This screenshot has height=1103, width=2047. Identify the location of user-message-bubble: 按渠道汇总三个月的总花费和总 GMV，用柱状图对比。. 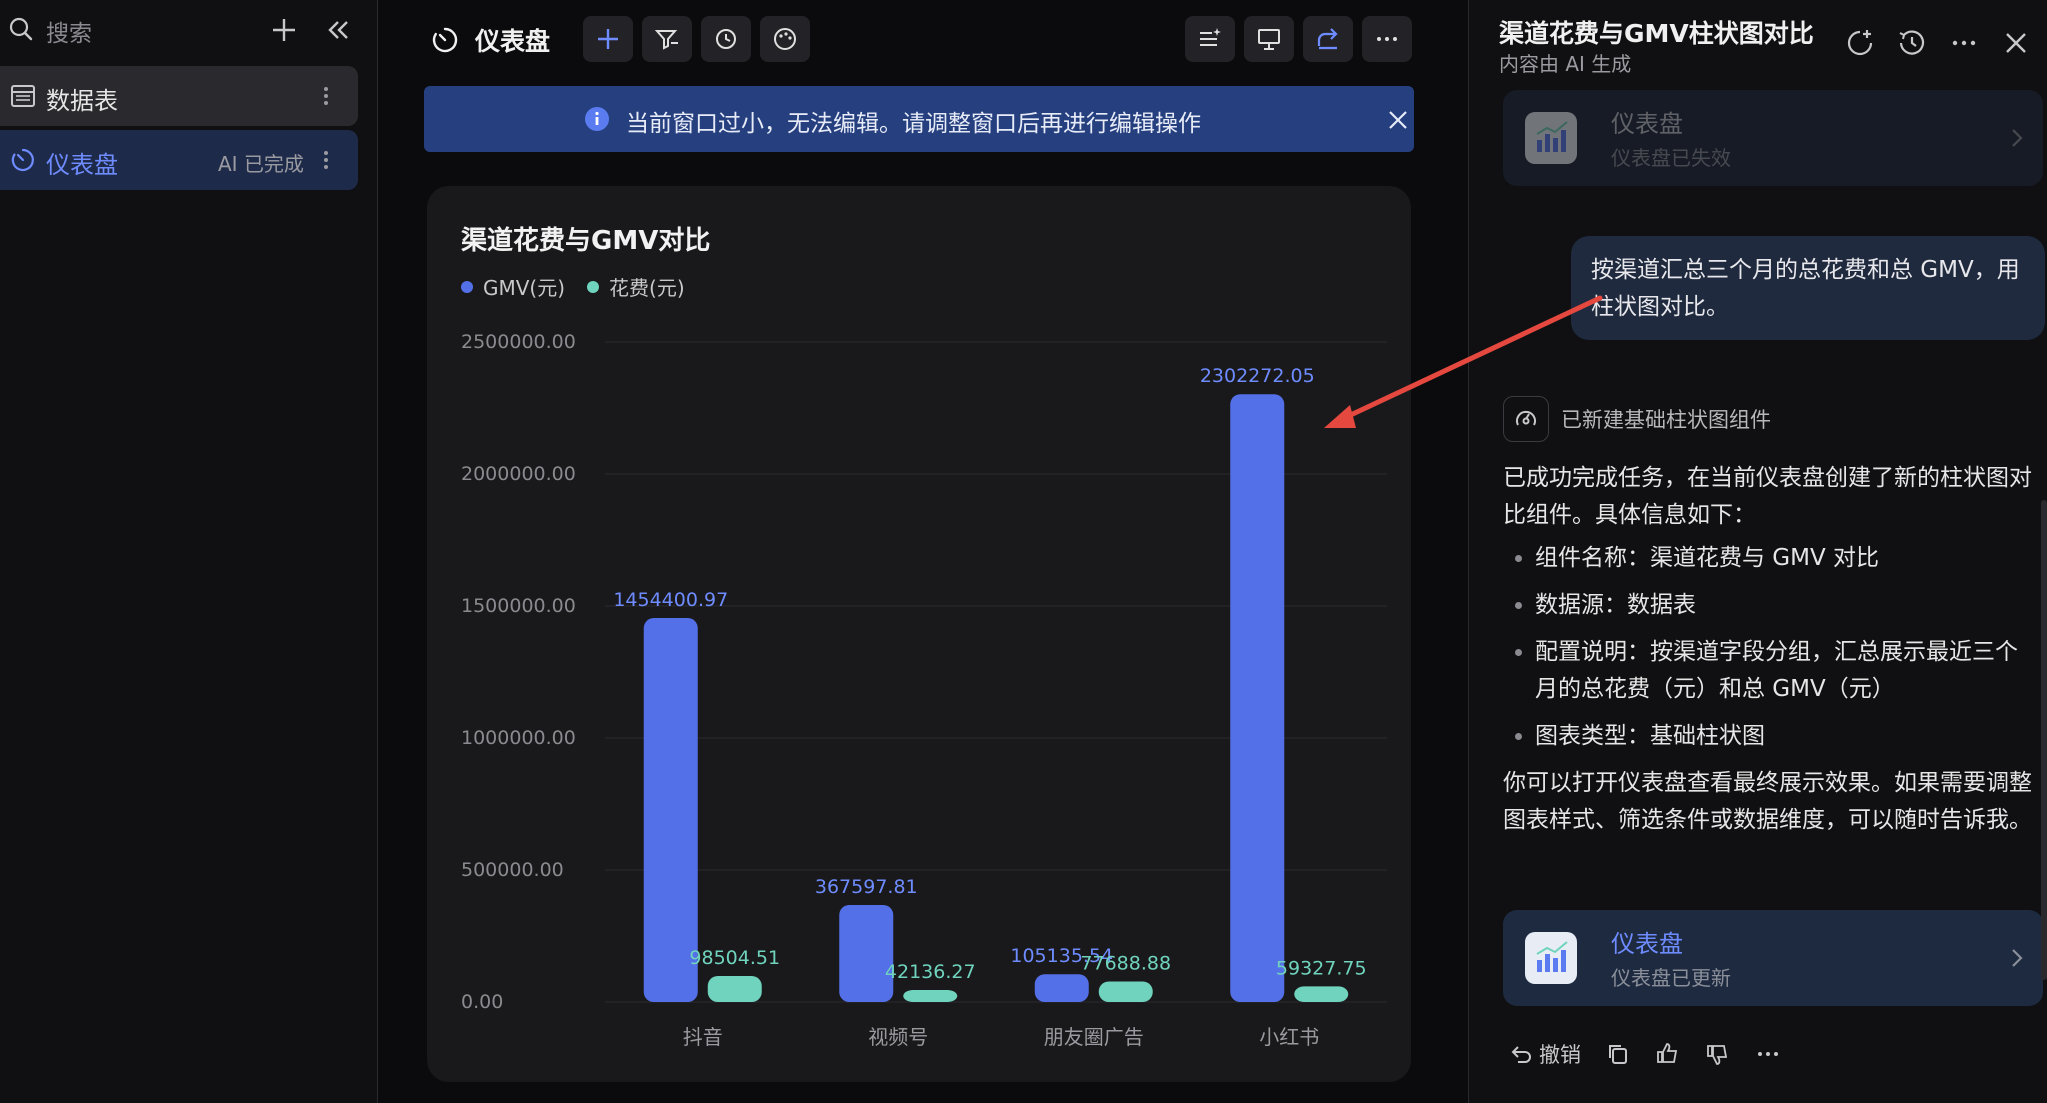
(1808, 288).